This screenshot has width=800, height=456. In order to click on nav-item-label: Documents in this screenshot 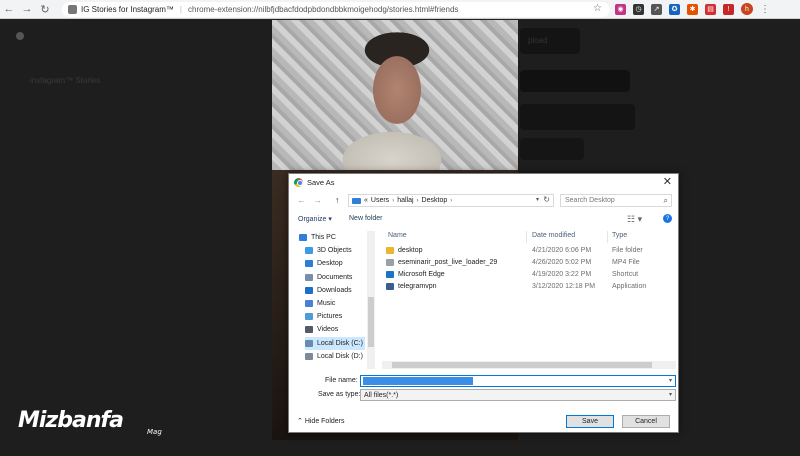, I will do `click(335, 277)`.